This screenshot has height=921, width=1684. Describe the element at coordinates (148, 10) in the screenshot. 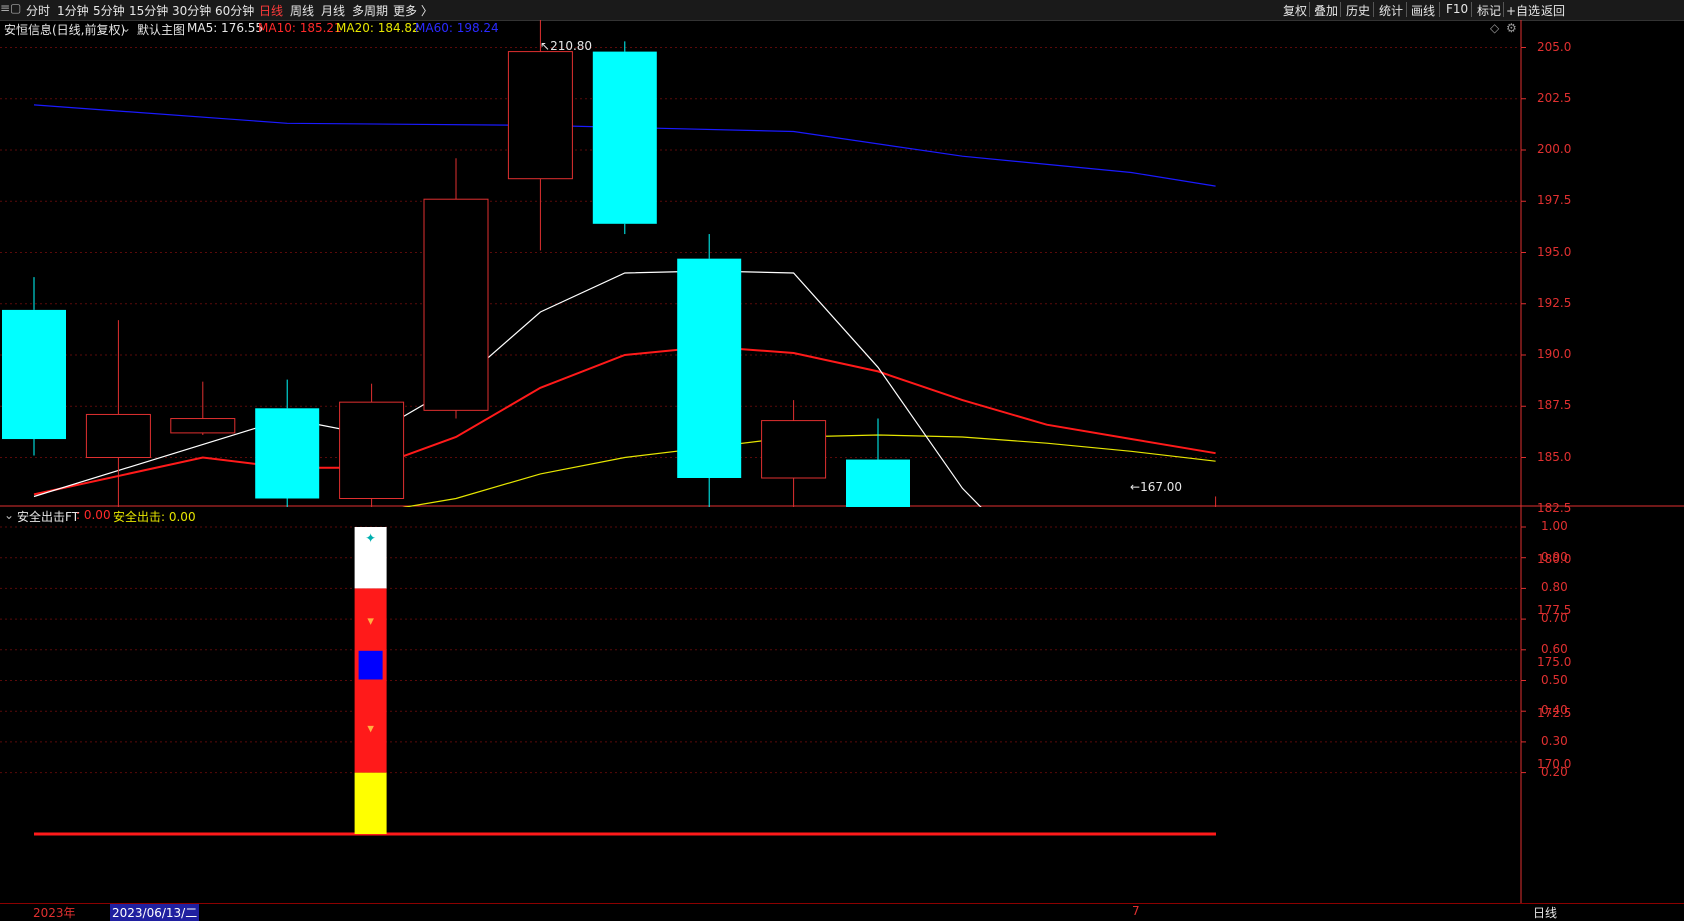

I see `period-tab-15min: 15分钟` at that location.